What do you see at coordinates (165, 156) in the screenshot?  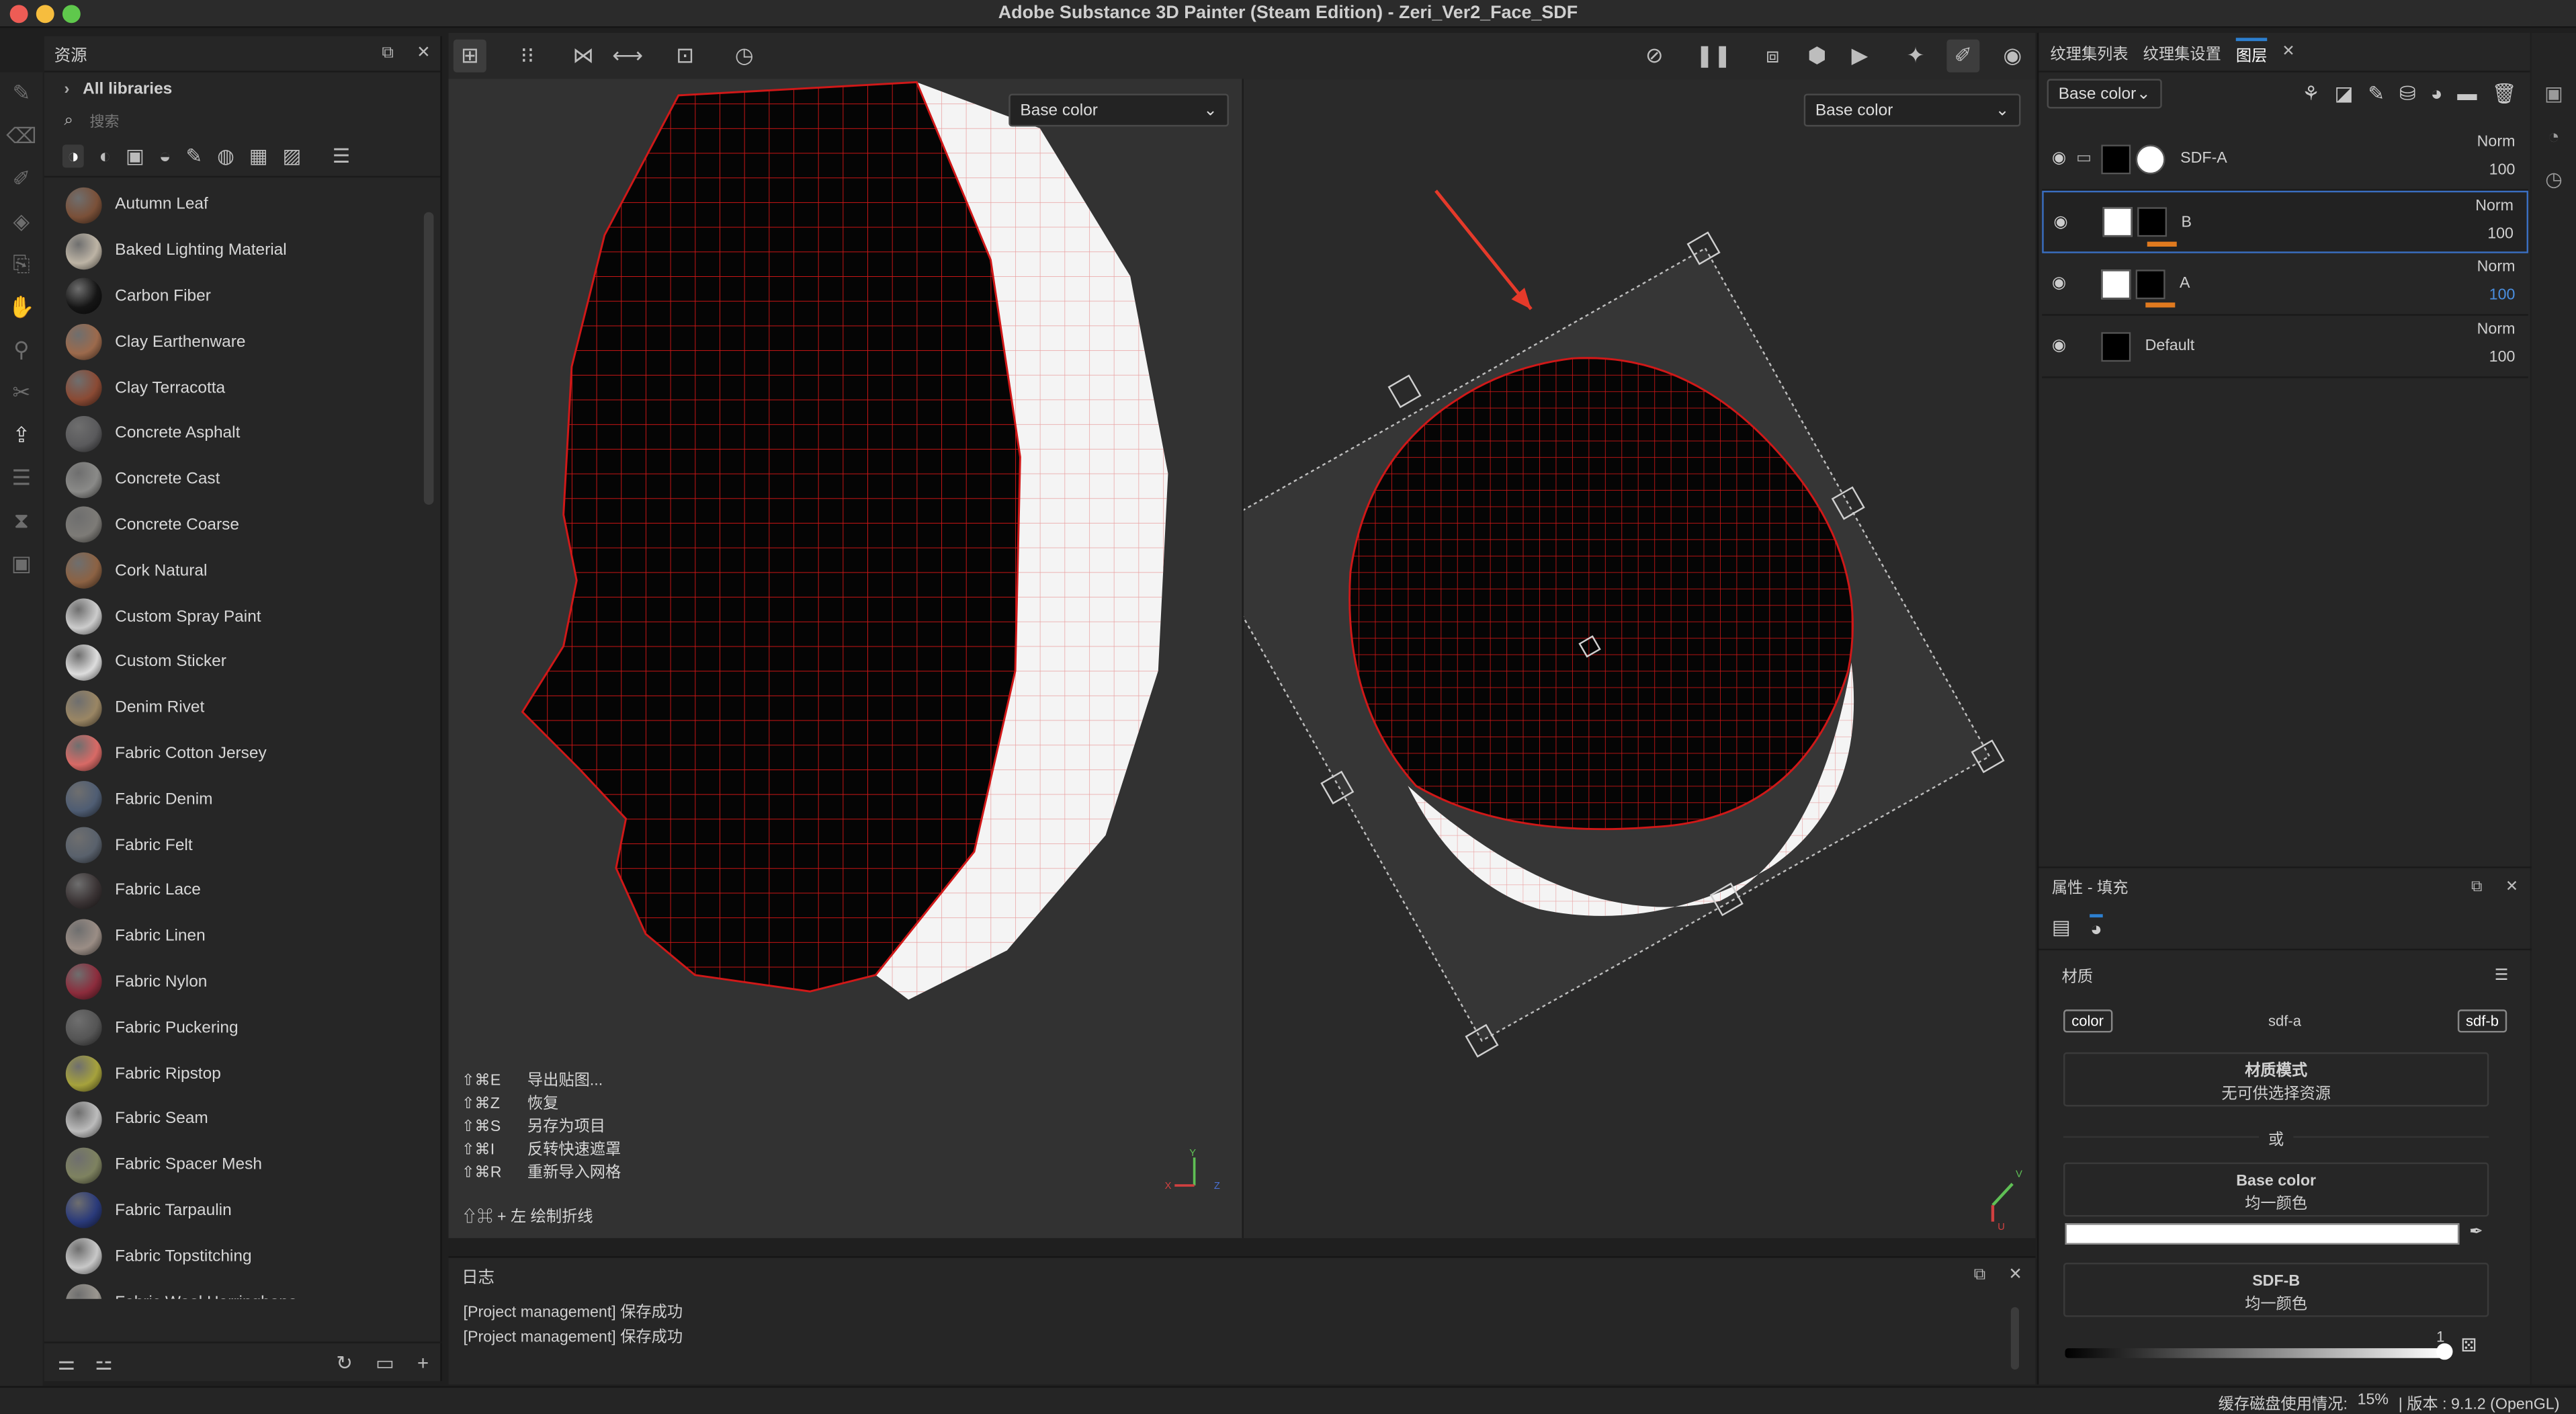 I see `smart-masks-filter-icon: ◒` at bounding box center [165, 156].